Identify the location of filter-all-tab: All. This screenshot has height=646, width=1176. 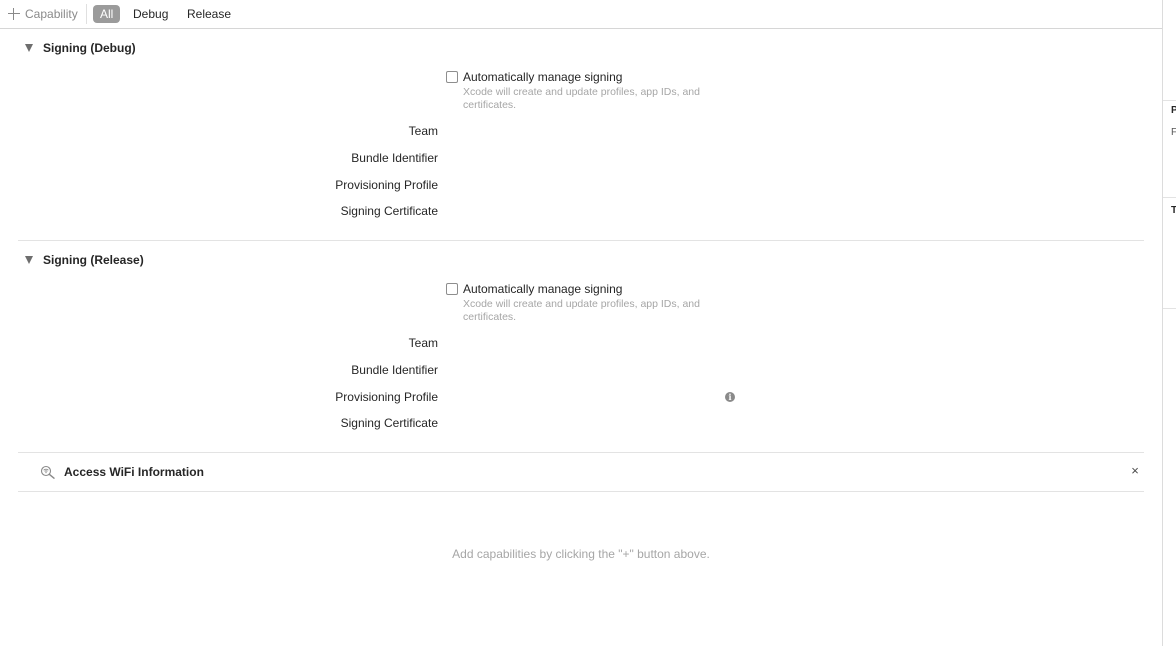
(107, 14).